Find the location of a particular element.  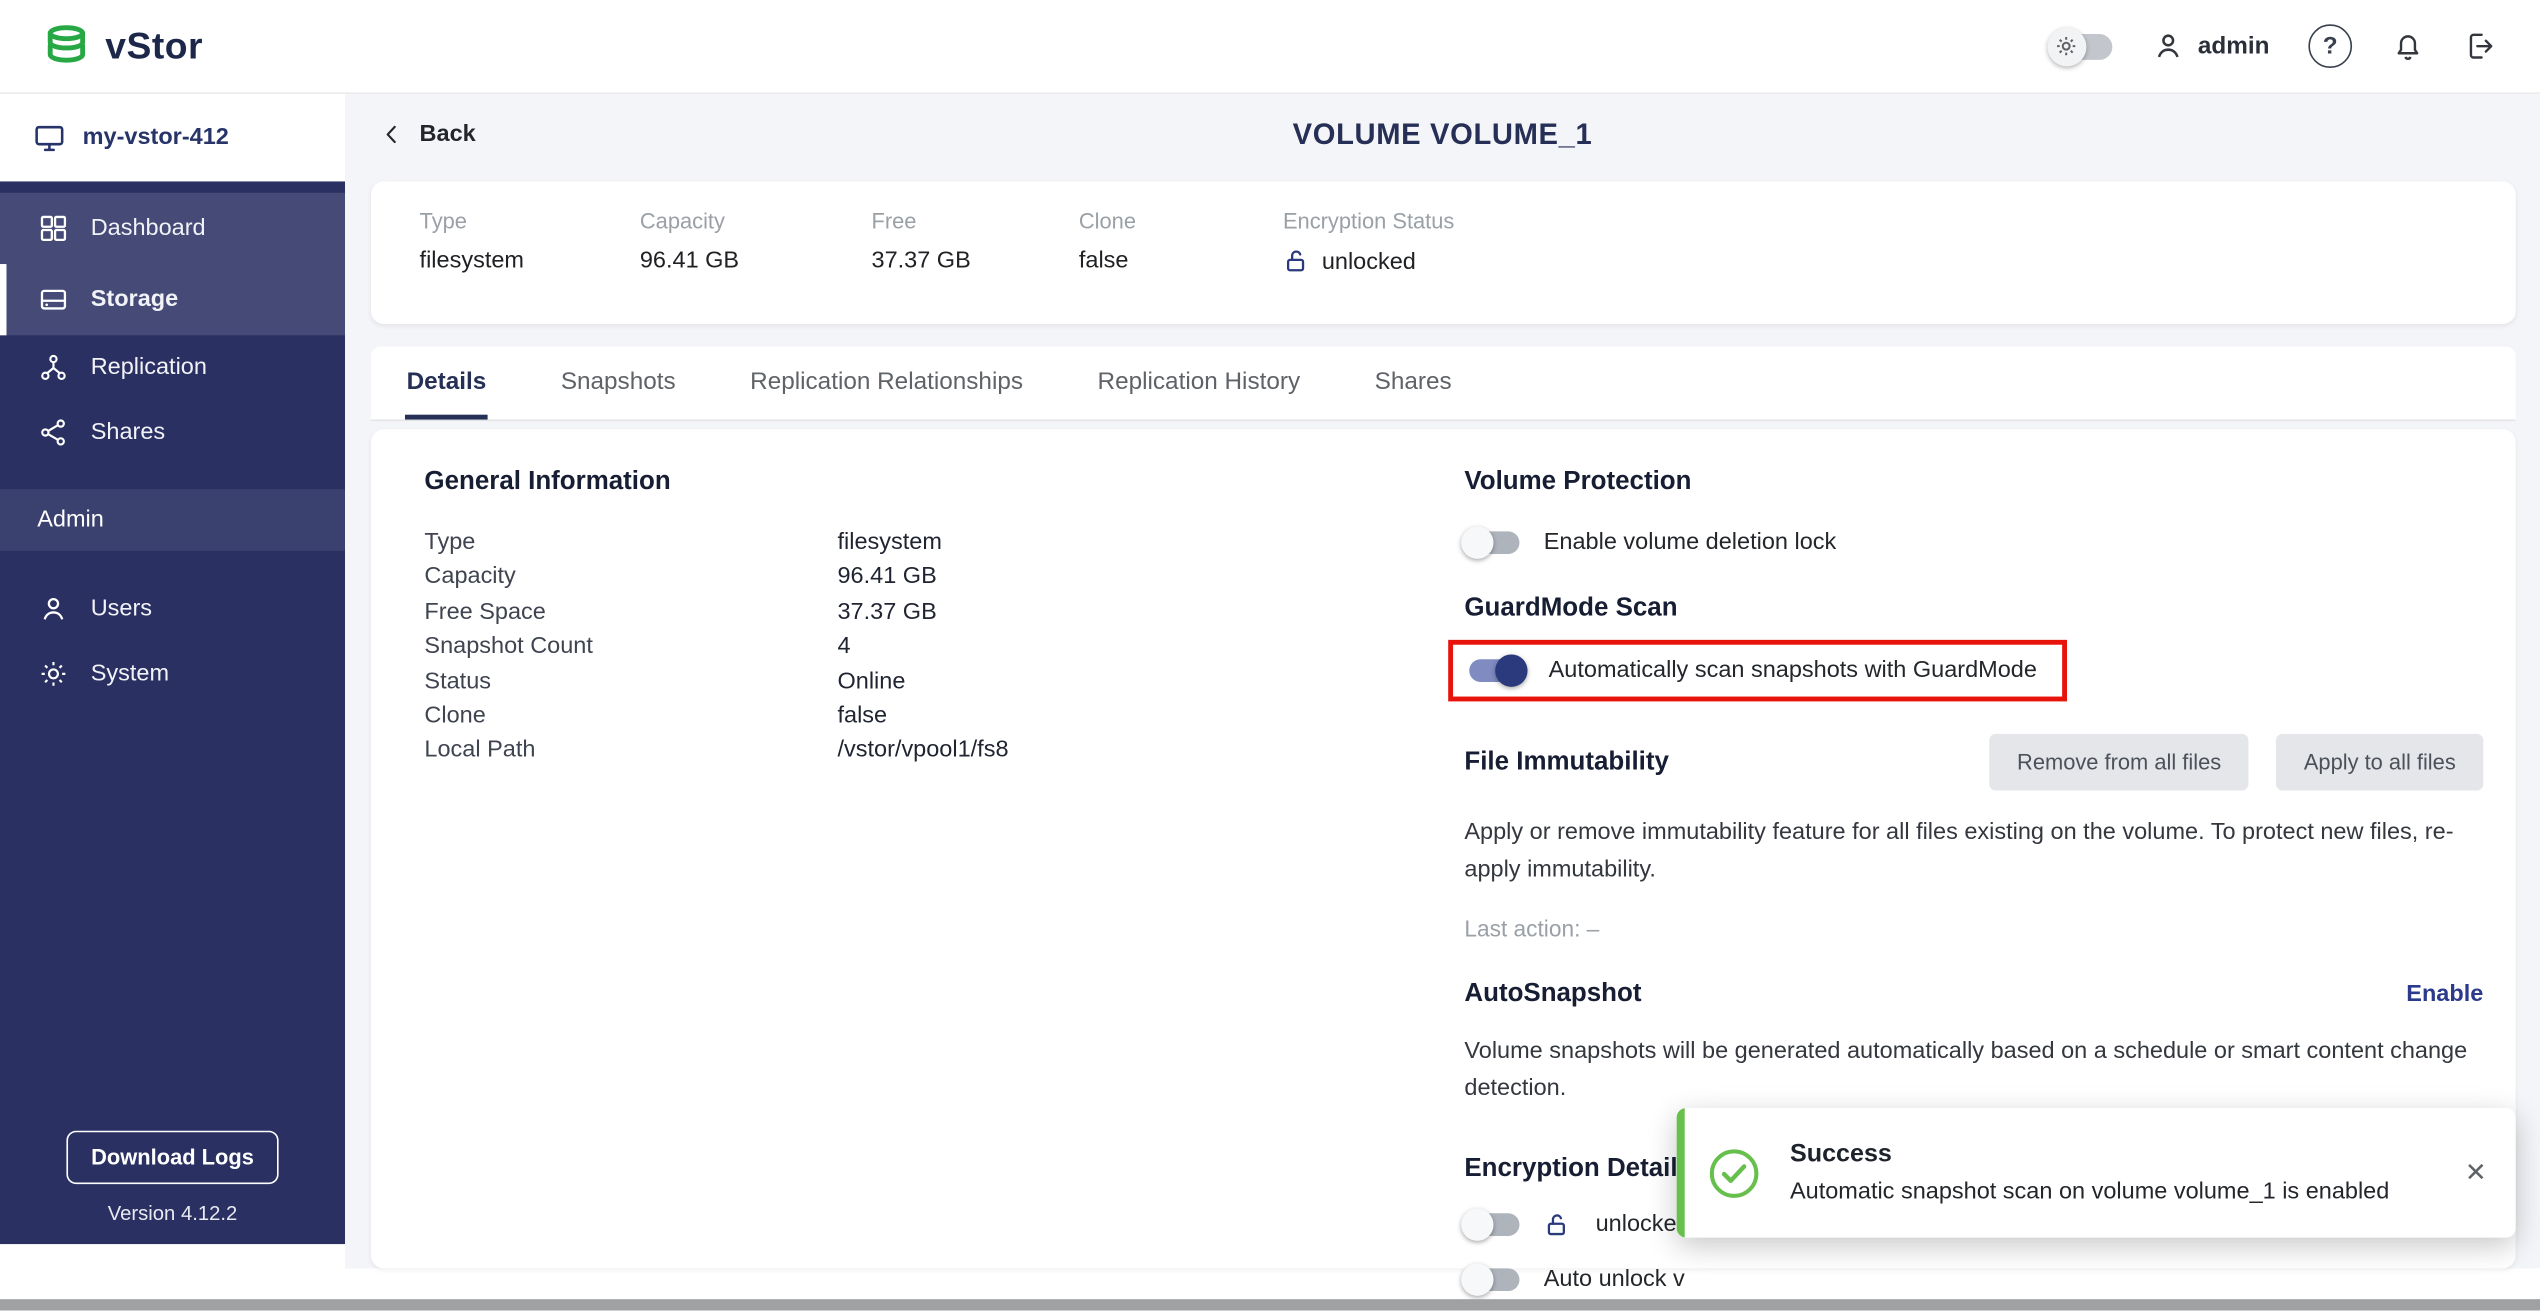

page-title: VOLUME VOLUME_1 is located at coordinates (1442, 133).